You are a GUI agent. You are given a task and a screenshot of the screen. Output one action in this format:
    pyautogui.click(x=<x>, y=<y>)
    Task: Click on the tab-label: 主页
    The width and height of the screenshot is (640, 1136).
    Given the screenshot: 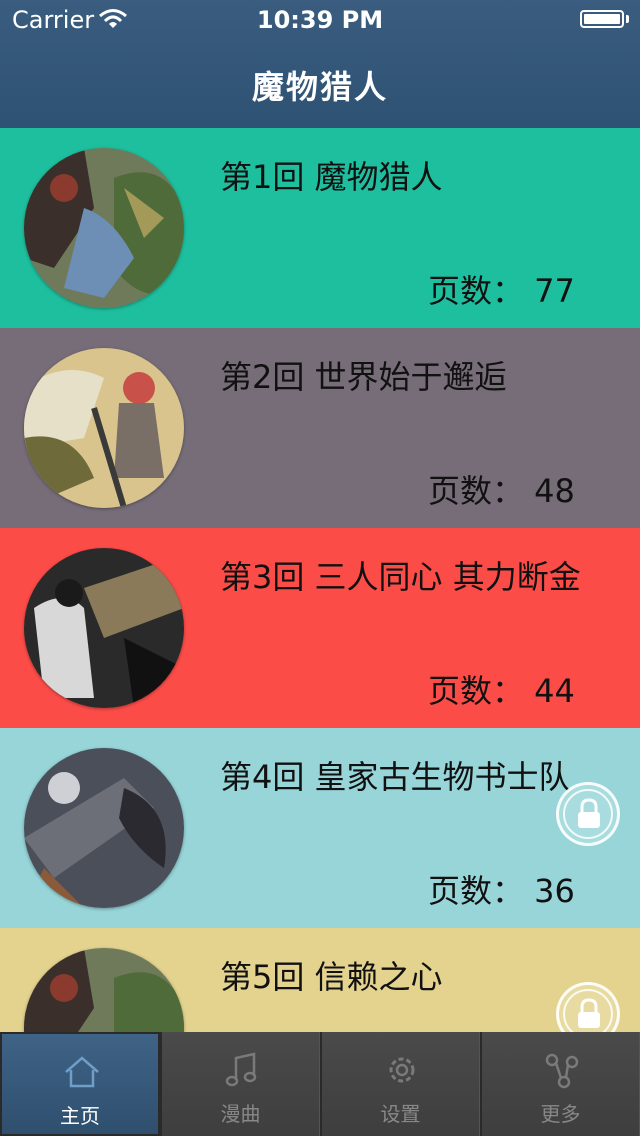 What is the action you would take?
    pyautogui.click(x=80, y=1116)
    